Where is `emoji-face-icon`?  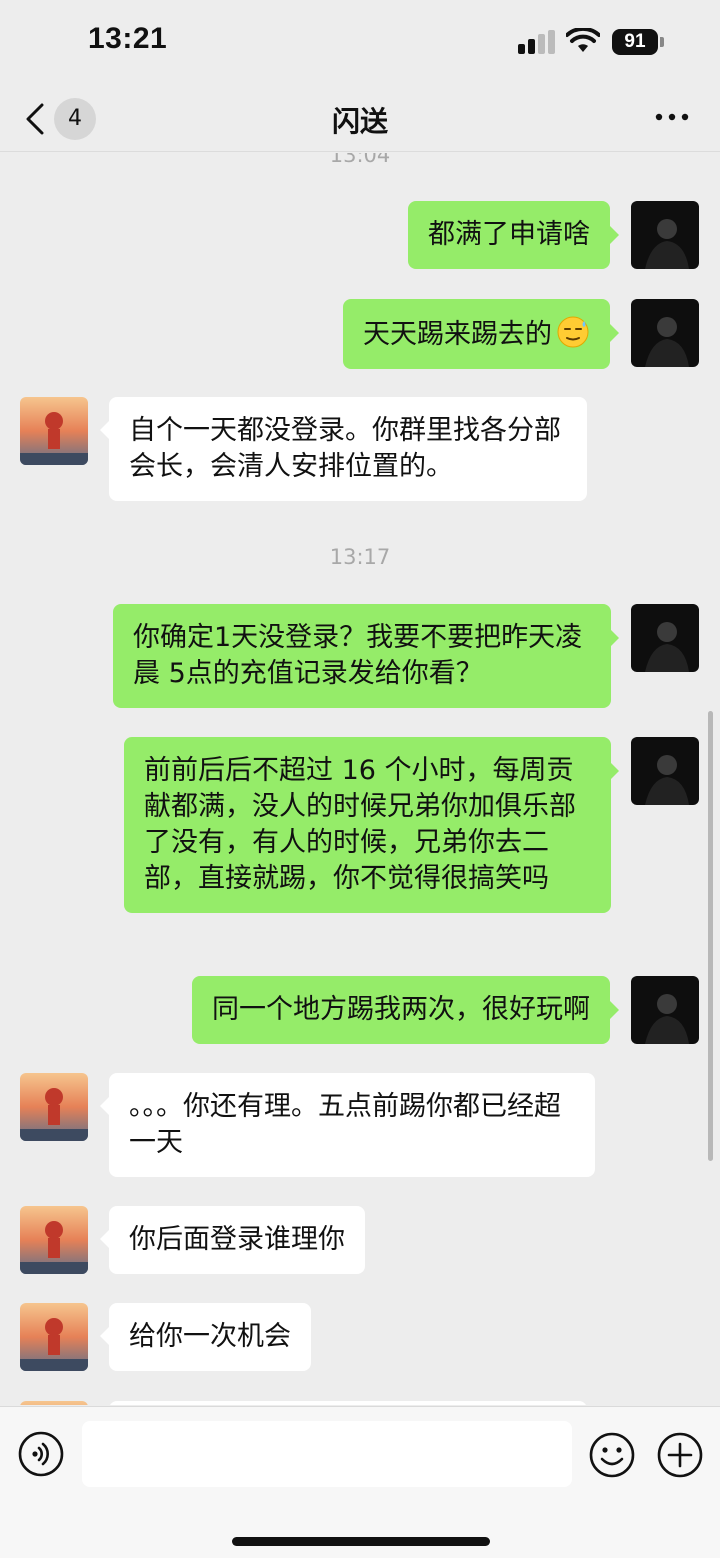 emoji-face-icon is located at coordinates (612, 1455).